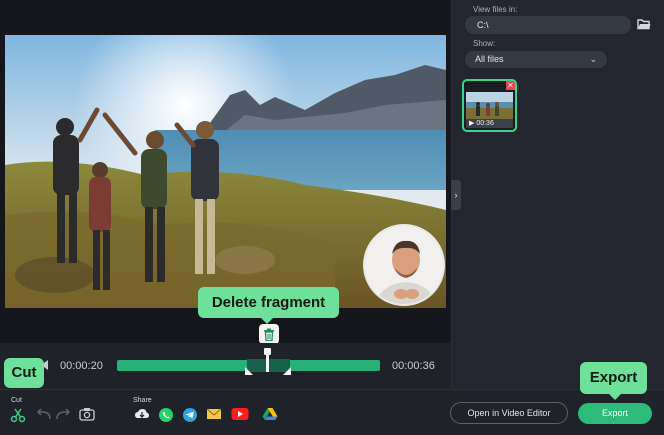  I want to click on close-icon: ✕, so click(510, 85).